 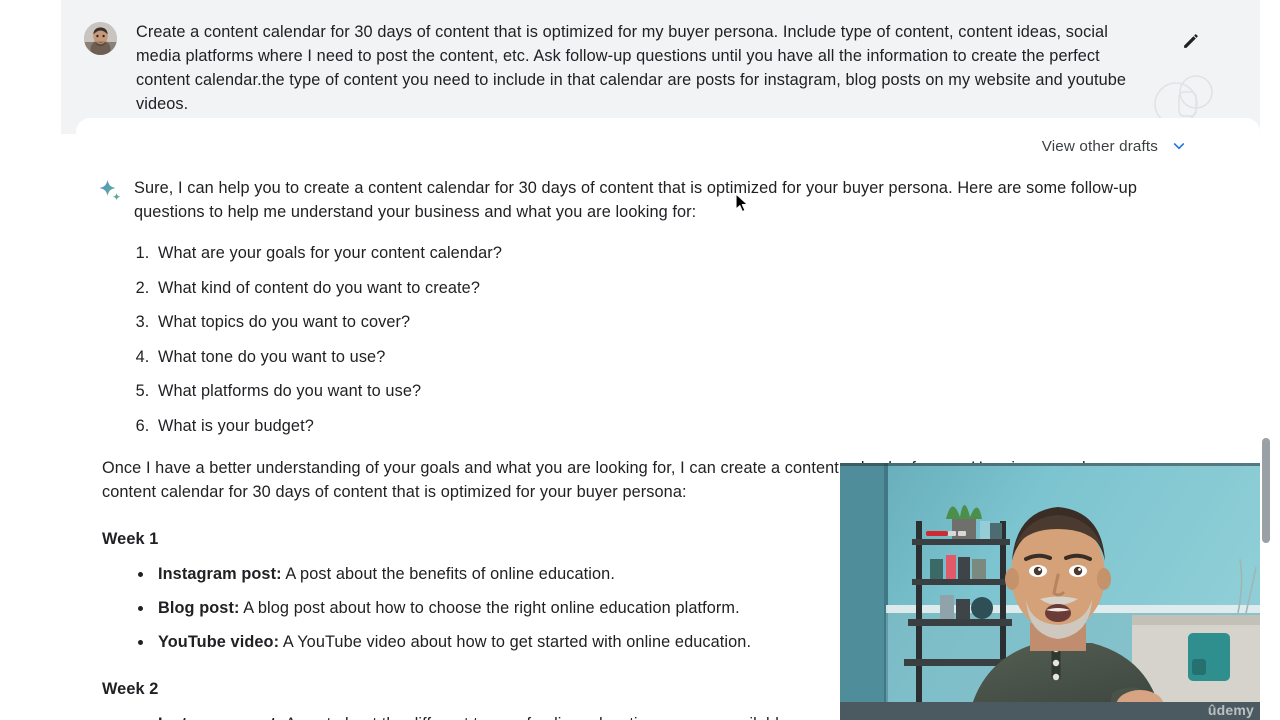 What do you see at coordinates (743, 204) in the screenshot?
I see `mouse-cursor` at bounding box center [743, 204].